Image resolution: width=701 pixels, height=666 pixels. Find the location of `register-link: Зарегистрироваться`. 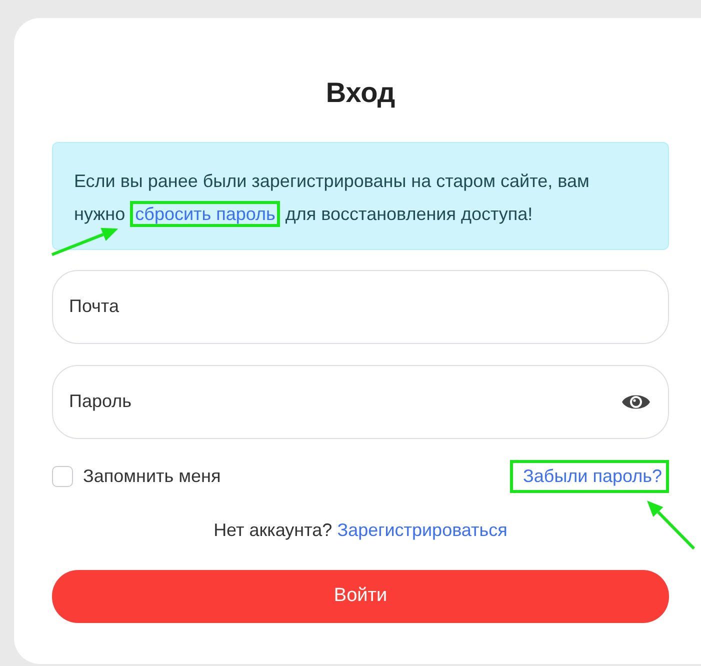

register-link: Зарегистрироваться is located at coordinates (422, 530).